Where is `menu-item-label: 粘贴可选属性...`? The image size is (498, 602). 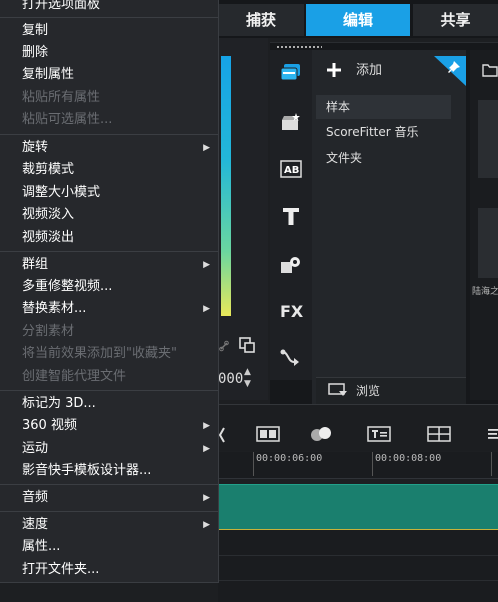 menu-item-label: 粘贴可选属性... is located at coordinates (67, 119).